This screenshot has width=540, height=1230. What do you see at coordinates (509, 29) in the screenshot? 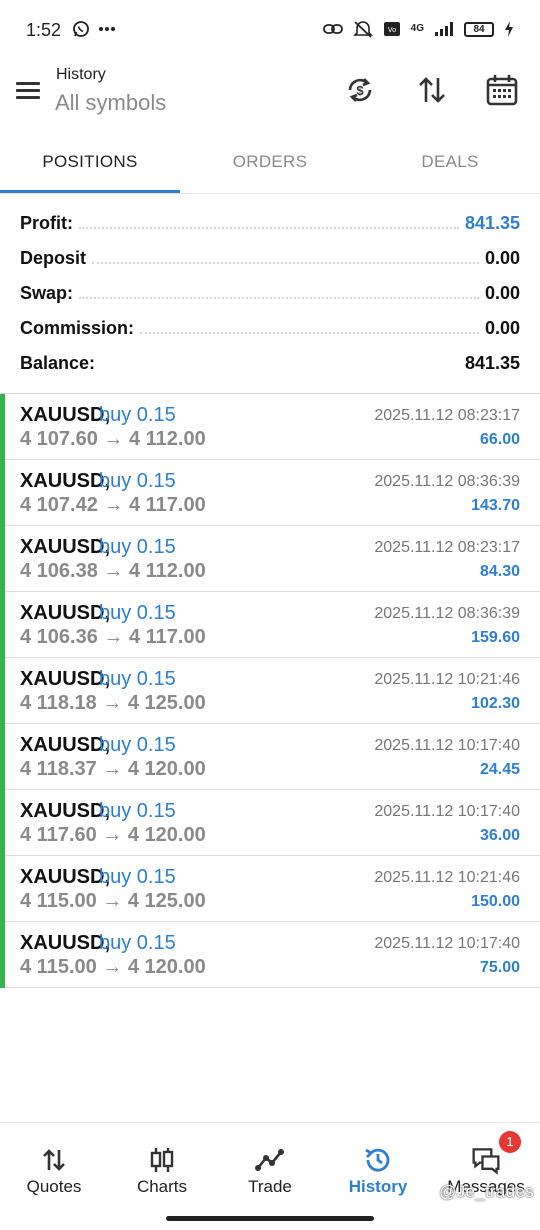
I see `charging-icon` at bounding box center [509, 29].